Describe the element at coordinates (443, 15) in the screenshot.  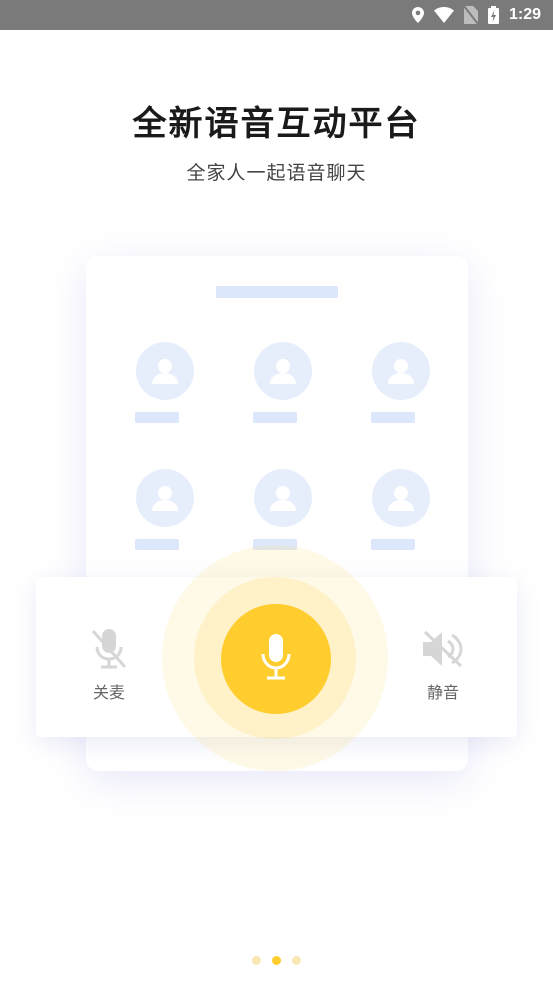
I see `wifi-icon` at that location.